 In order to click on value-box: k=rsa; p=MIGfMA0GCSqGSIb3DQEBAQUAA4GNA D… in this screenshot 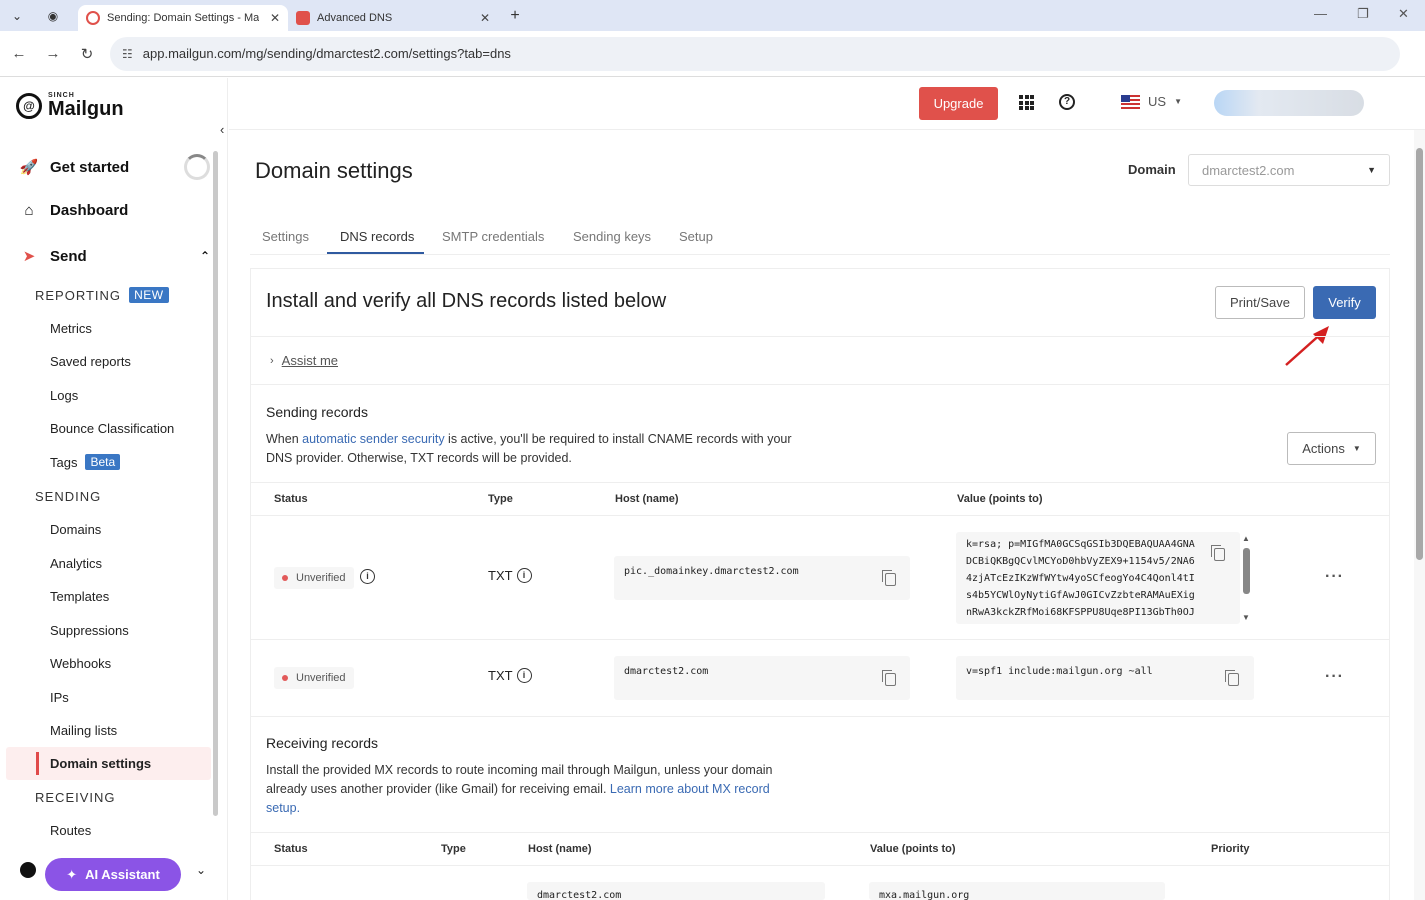, I will do `click(1098, 578)`.